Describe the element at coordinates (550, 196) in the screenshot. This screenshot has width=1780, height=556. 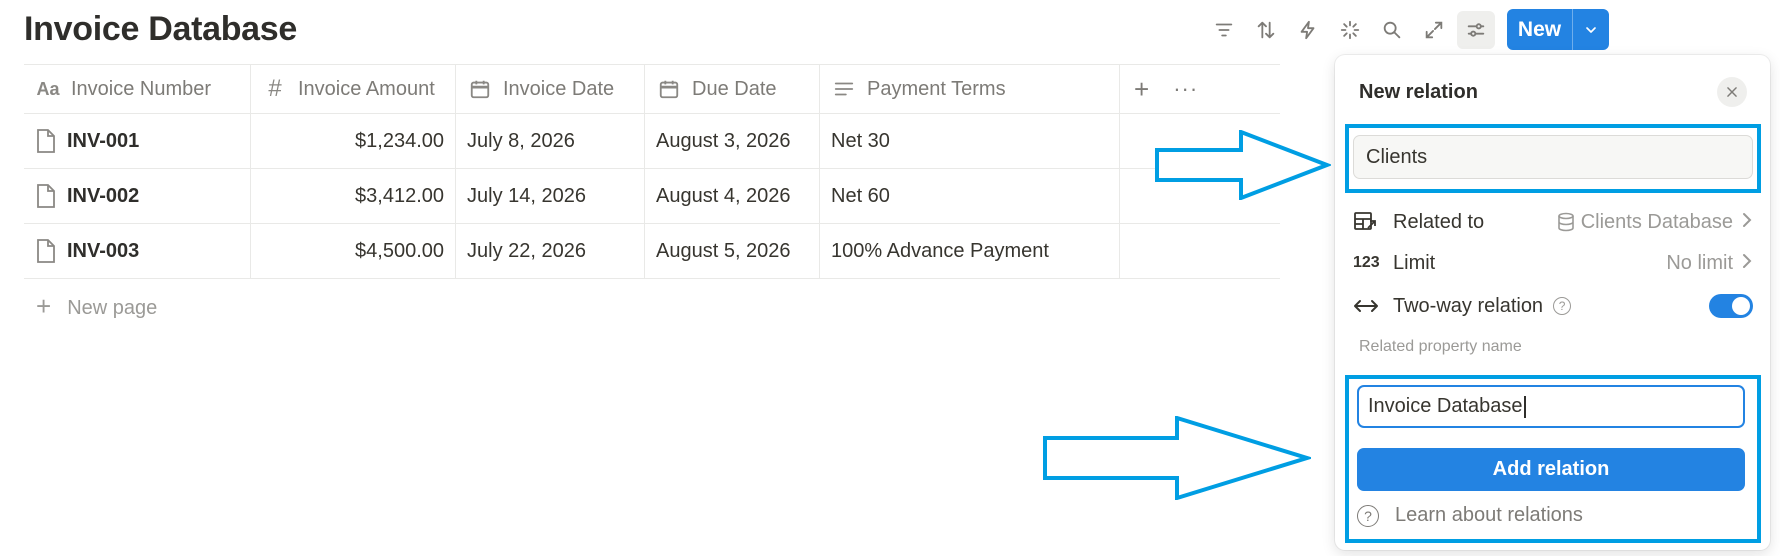
I see `invoice-date: July 14, 2026` at that location.